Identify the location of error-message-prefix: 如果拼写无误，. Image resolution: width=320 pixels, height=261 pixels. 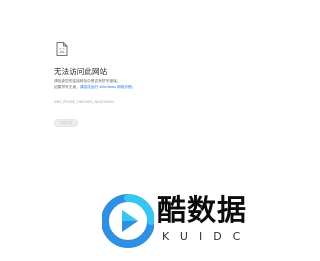
(67, 87).